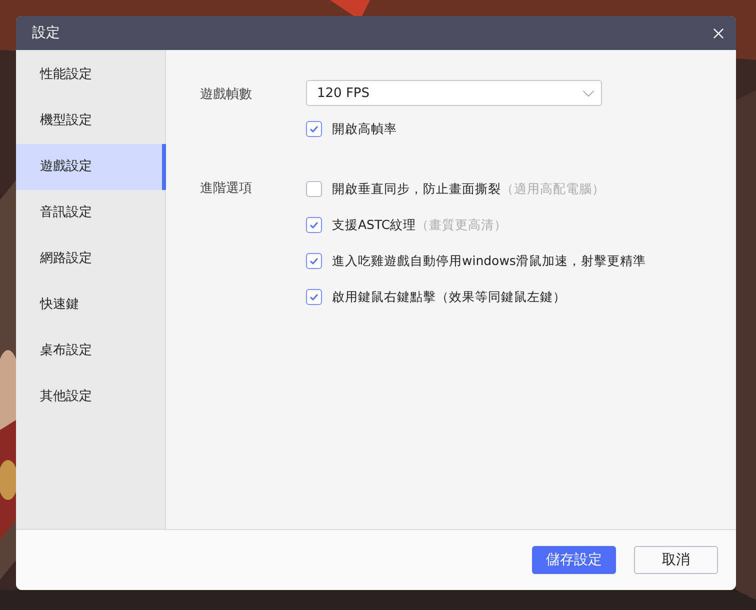 This screenshot has width=756, height=610. Describe the element at coordinates (90, 213) in the screenshot. I see `sidebar-item: 音訊設定` at that location.